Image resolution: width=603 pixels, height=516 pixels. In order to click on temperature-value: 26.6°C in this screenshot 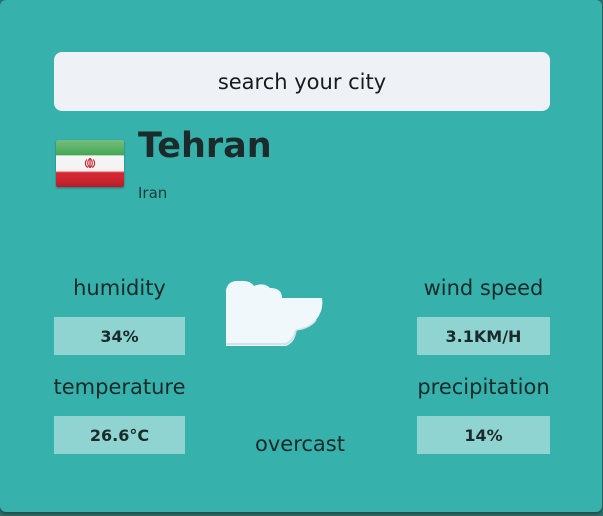, I will do `click(119, 435)`.